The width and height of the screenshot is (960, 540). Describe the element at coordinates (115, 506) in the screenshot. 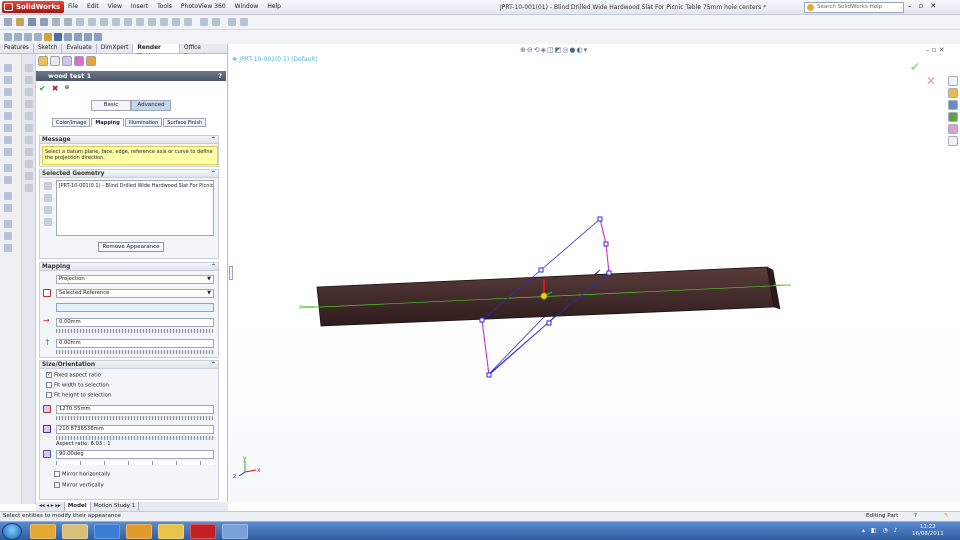

I see `tab-motion-study: Motion Study 1` at that location.